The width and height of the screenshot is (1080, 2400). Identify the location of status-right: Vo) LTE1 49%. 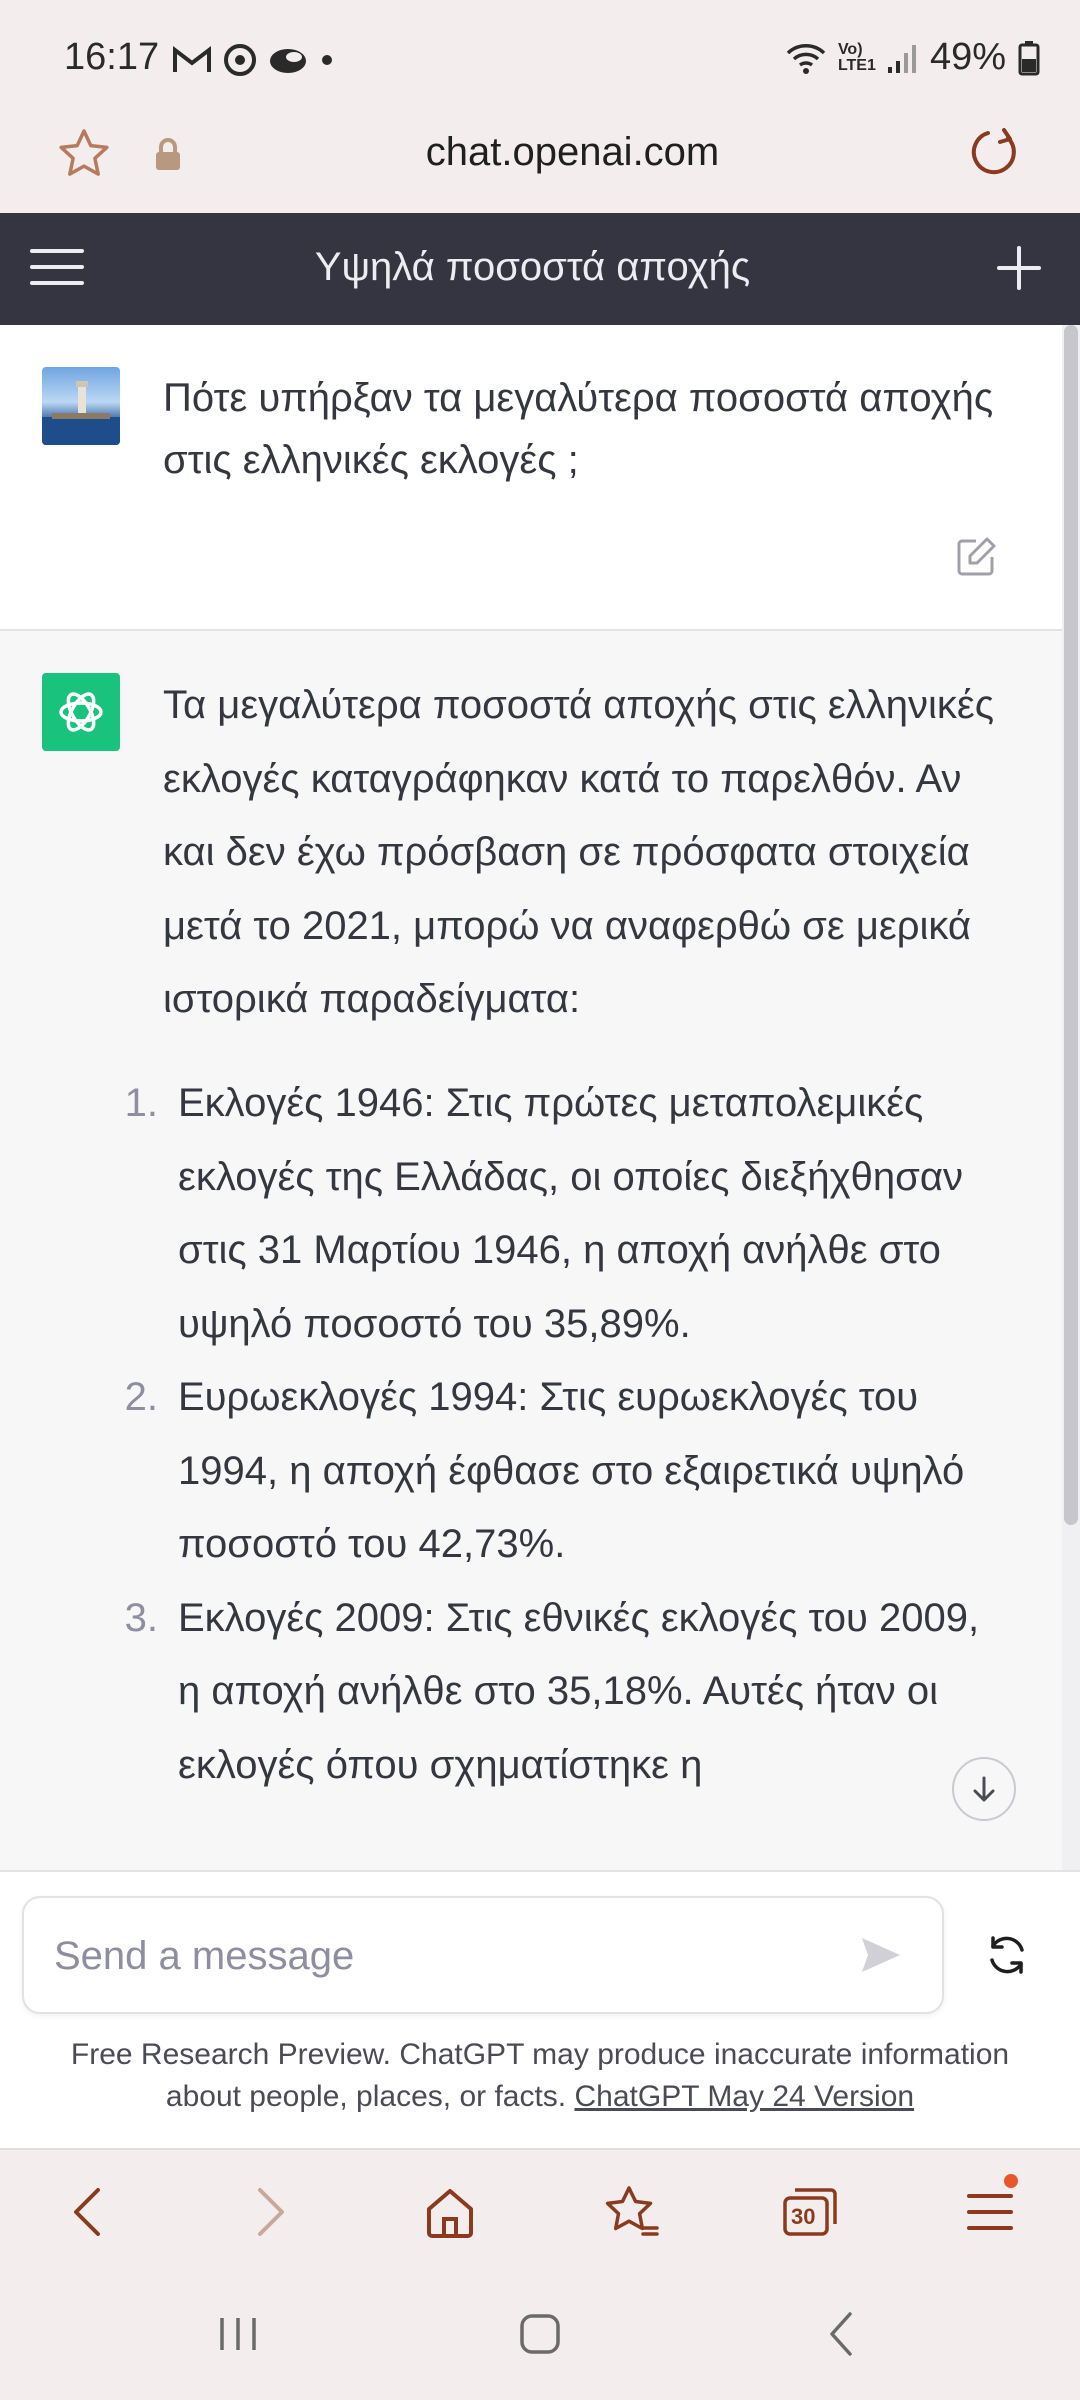
(913, 57).